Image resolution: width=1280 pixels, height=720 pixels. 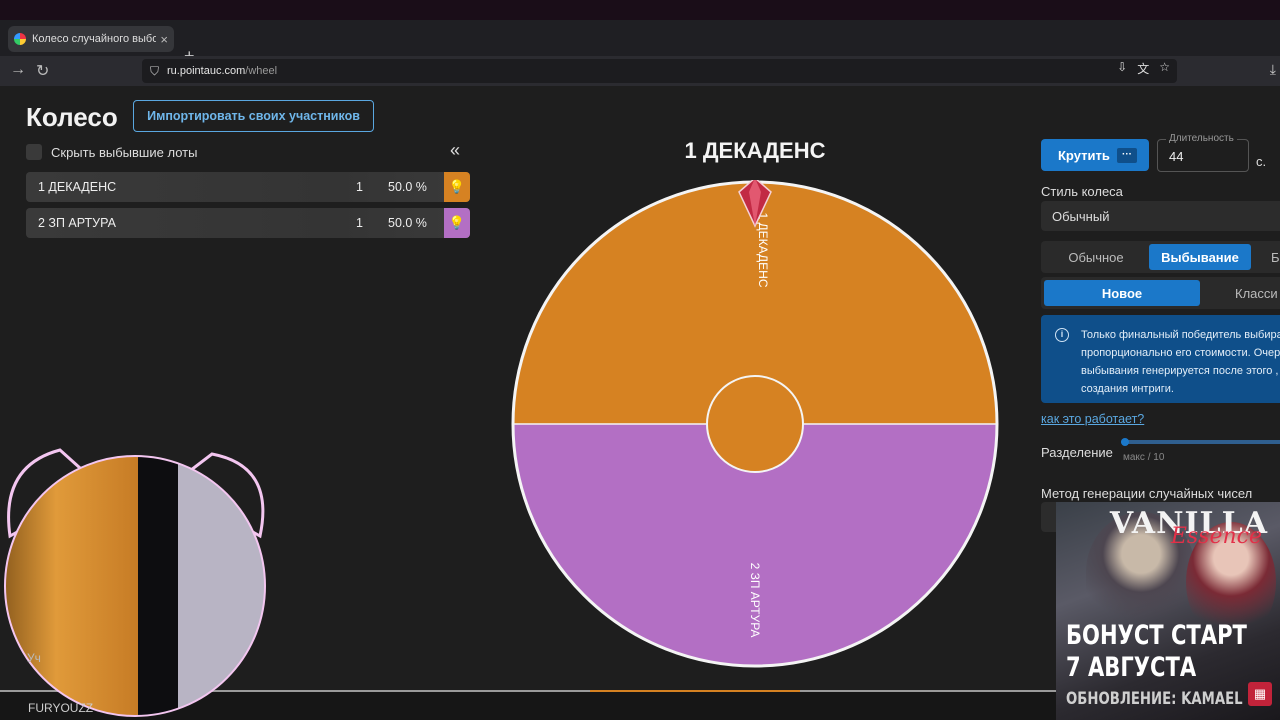 I want to click on collapse-panel-icon: «, so click(x=455, y=150).